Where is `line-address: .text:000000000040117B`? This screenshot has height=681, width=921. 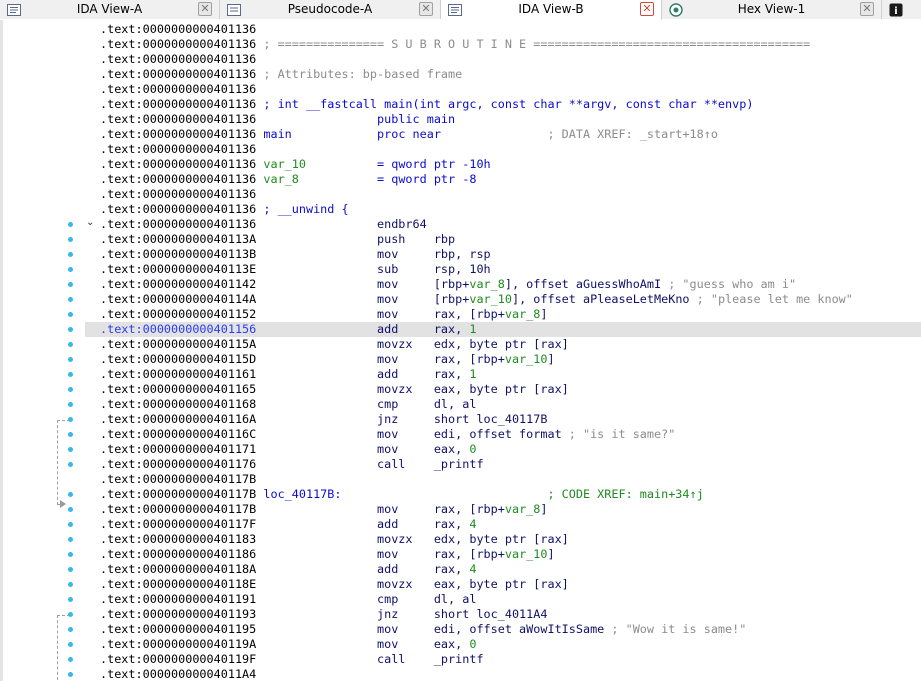 line-address: .text:000000000040117B is located at coordinates (178, 509).